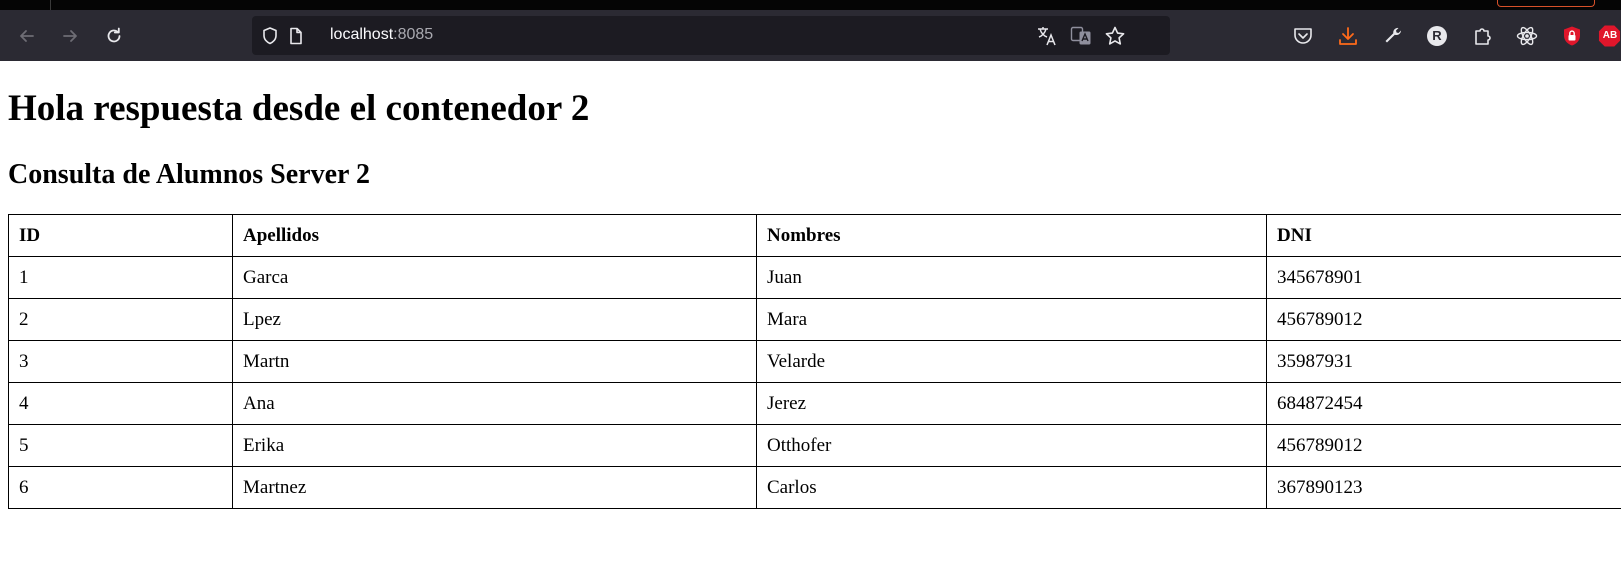 The height and width of the screenshot is (585, 1621). I want to click on lock-shield-icon, so click(1572, 36).